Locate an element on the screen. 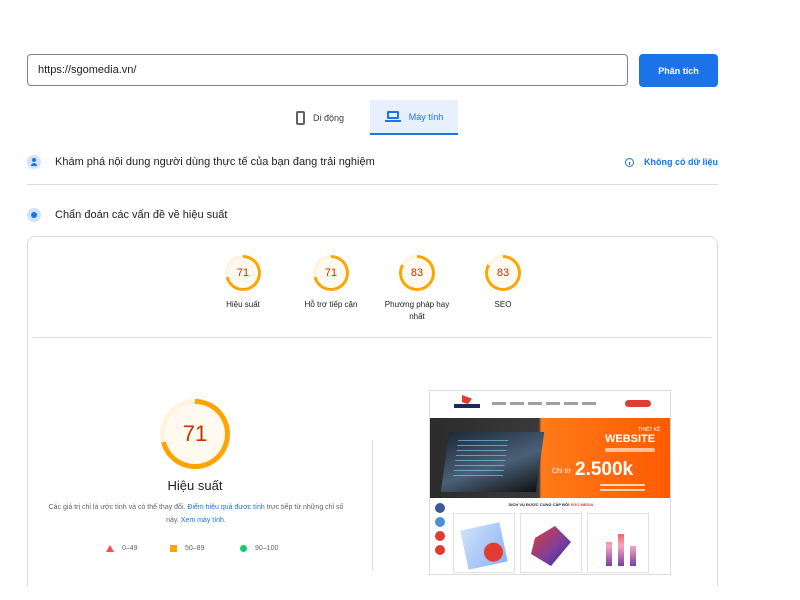 The image size is (800, 600). tab-mobile: Di động is located at coordinates (331, 117).